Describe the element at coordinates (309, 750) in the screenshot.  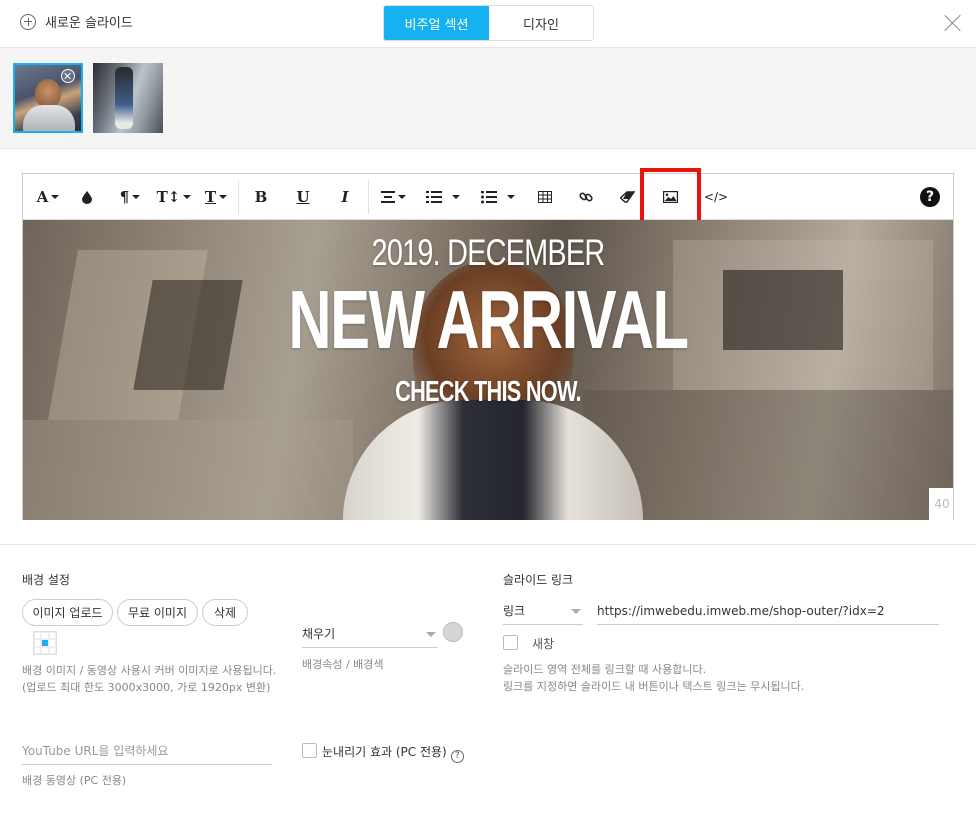
I see `snow-effect-checkbox` at that location.